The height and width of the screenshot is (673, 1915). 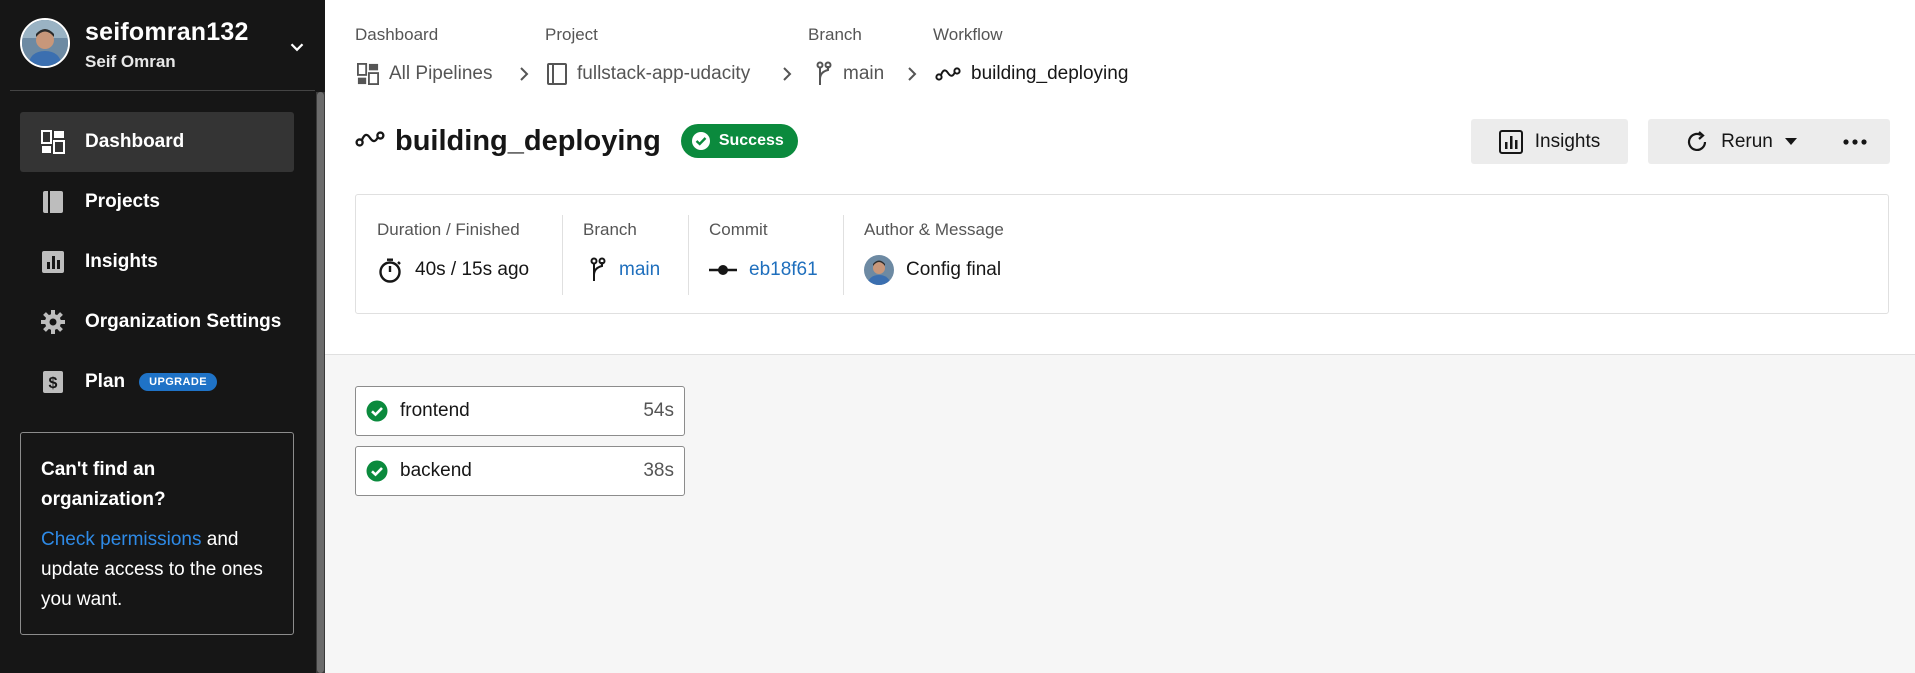 I want to click on scrollbar-thumb, so click(x=320, y=382).